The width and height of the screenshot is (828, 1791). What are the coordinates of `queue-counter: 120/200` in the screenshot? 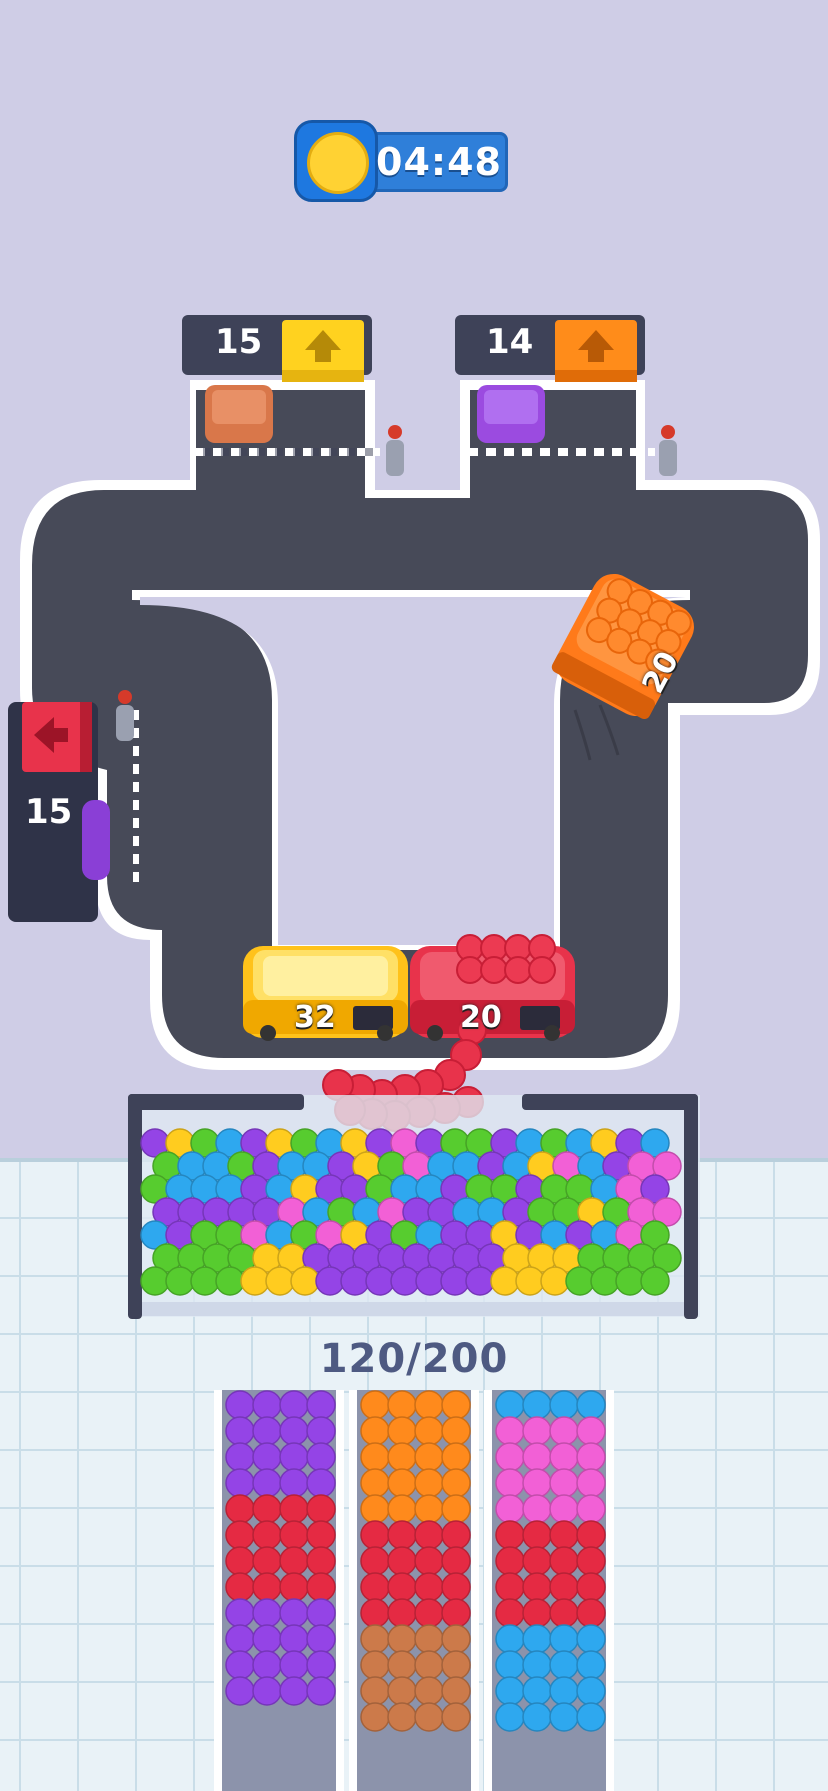 It's located at (414, 1359).